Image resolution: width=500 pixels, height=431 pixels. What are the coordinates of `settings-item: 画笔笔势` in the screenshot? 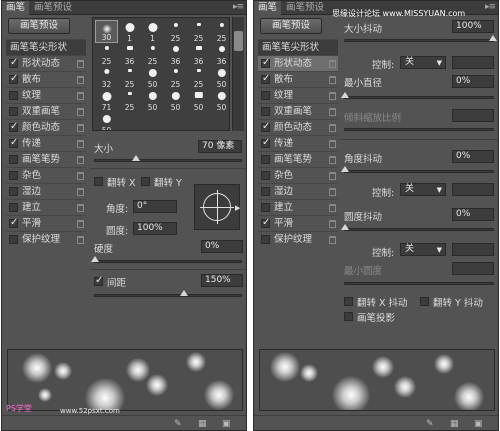 It's located at (298, 159).